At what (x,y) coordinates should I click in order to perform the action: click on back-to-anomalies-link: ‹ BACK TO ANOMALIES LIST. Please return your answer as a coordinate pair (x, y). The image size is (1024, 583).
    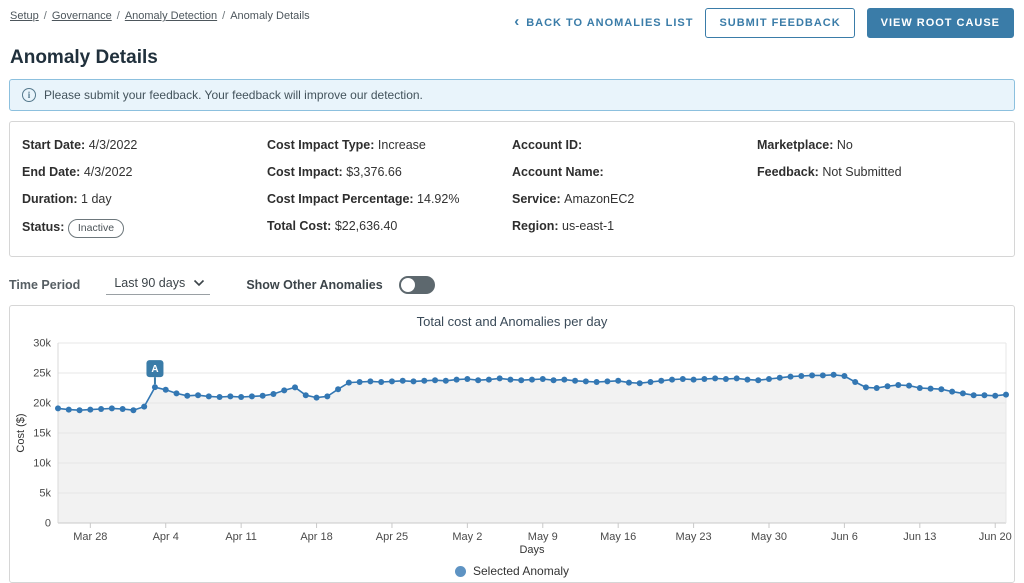
    Looking at the image, I should click on (603, 21).